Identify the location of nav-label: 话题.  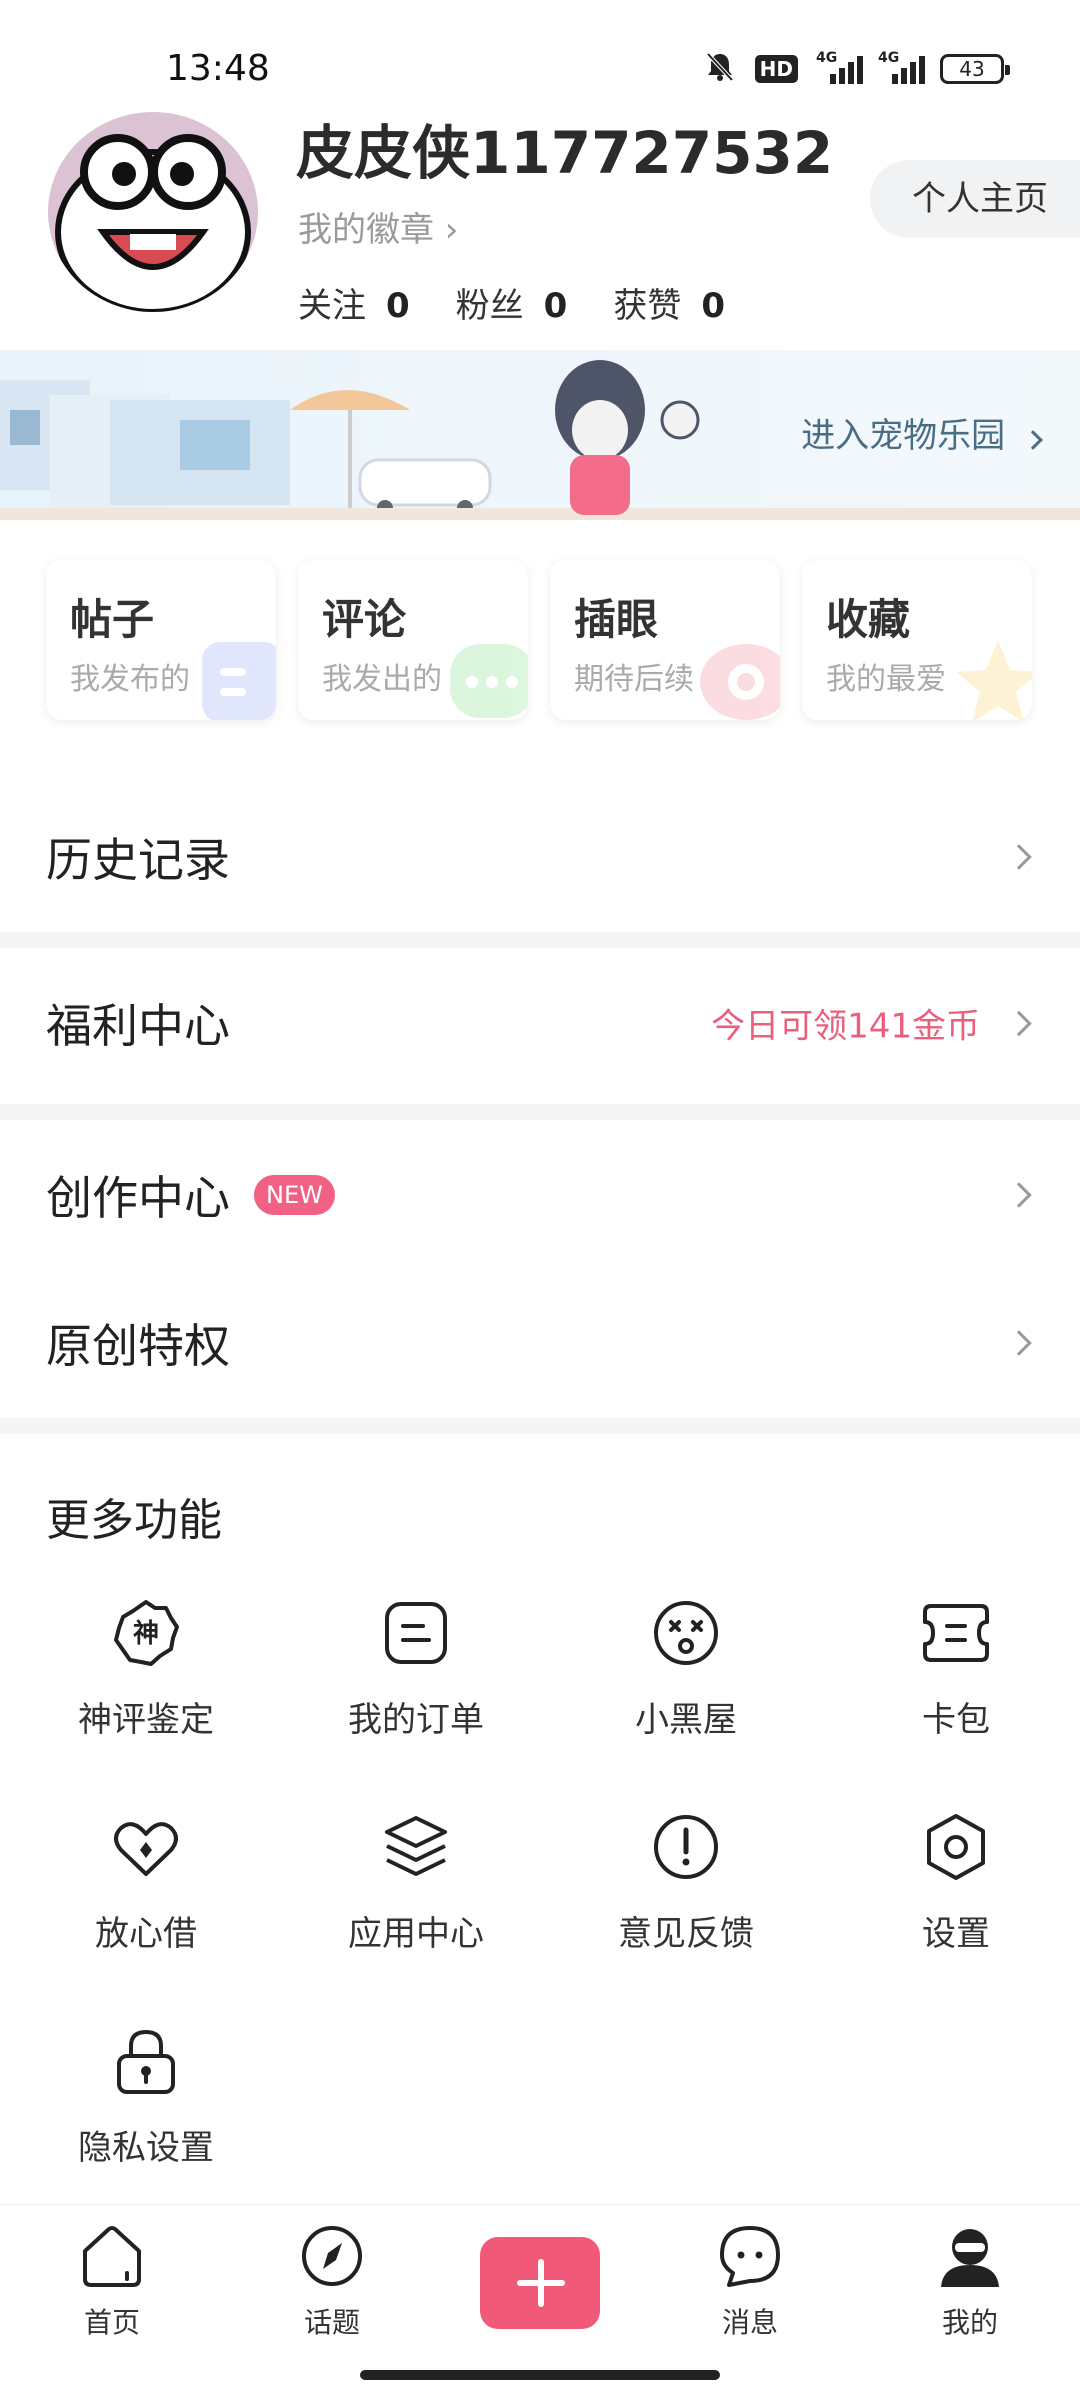
(331, 2322).